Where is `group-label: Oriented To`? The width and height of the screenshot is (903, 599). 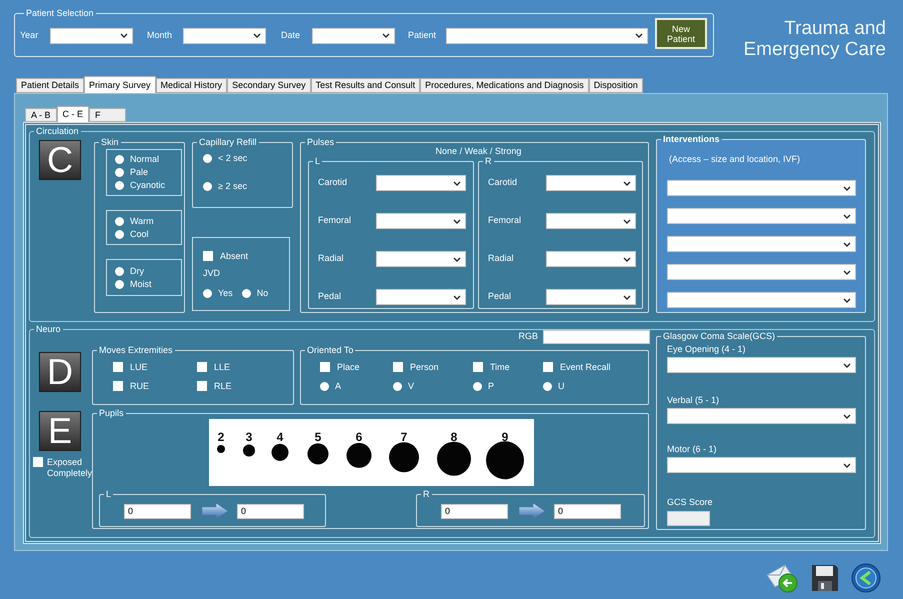 group-label: Oriented To is located at coordinates (330, 350).